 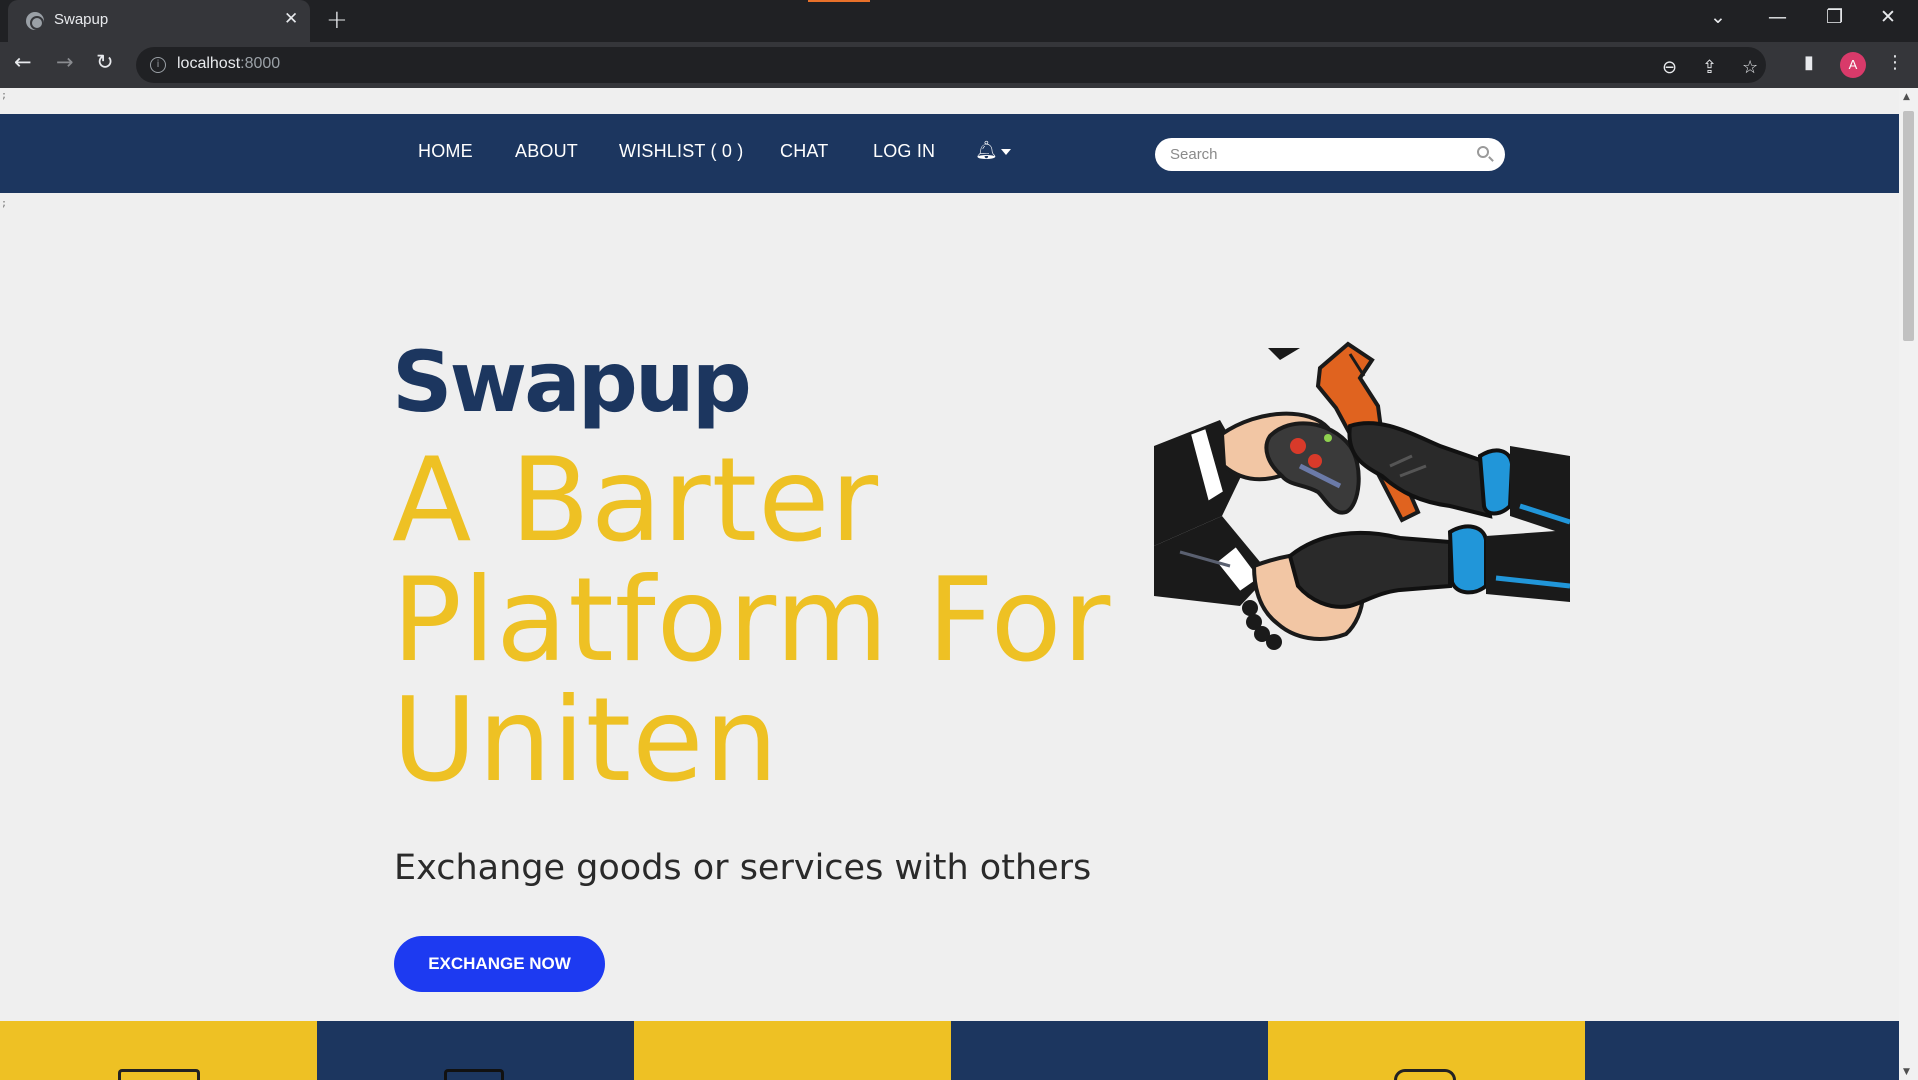 I want to click on star-icon: ☆, so click(x=1750, y=67).